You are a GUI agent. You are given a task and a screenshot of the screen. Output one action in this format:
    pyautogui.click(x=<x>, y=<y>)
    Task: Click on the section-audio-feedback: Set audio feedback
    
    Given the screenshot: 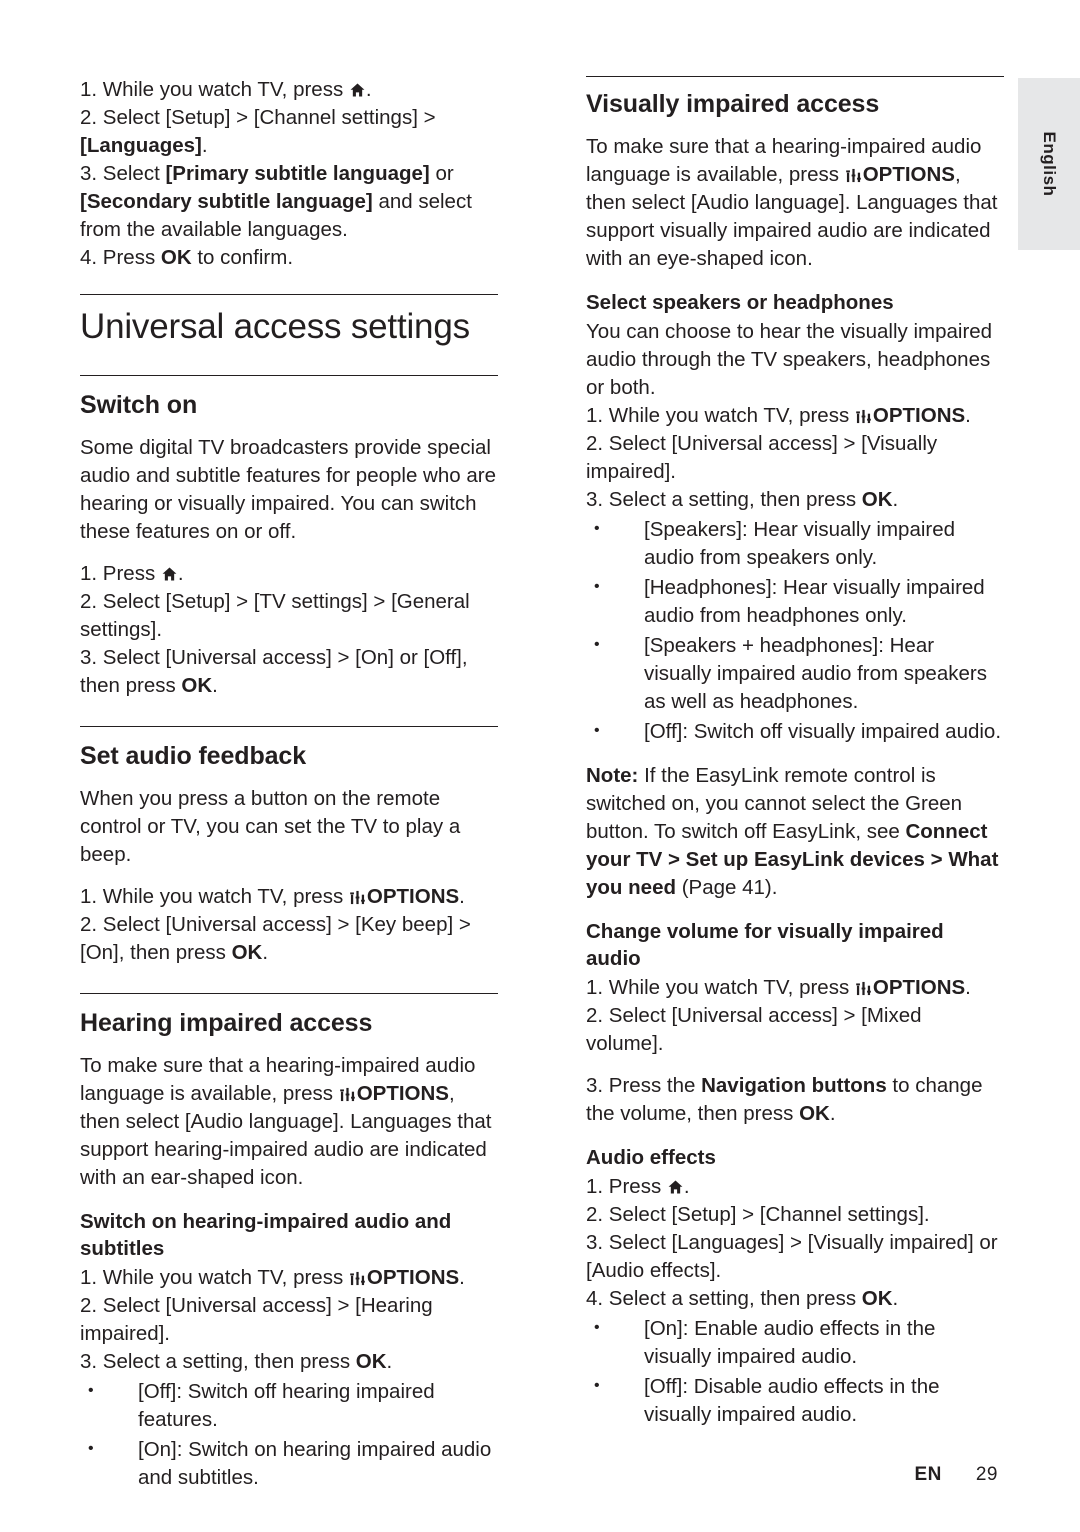 What is the action you would take?
    pyautogui.click(x=193, y=756)
    